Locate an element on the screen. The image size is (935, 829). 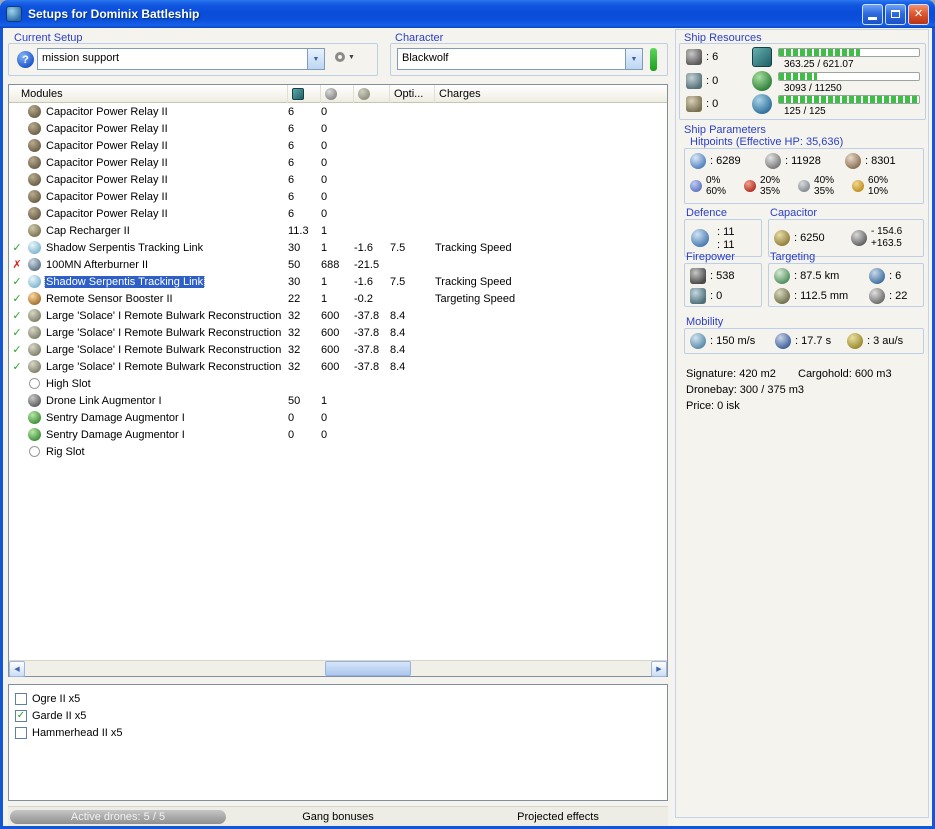
module-name-cell: High Slot is located at coordinates (165, 384).